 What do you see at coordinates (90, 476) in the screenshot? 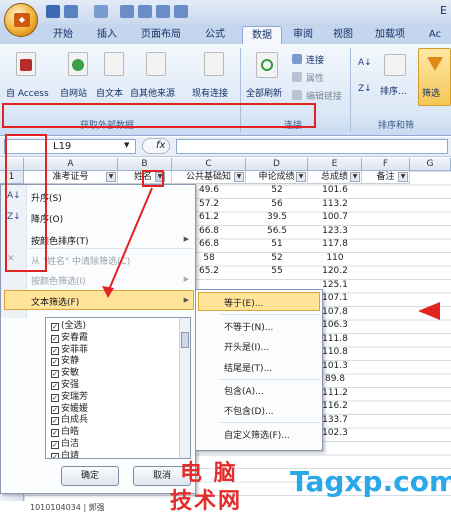
I see `ok-button: 确定` at bounding box center [90, 476].